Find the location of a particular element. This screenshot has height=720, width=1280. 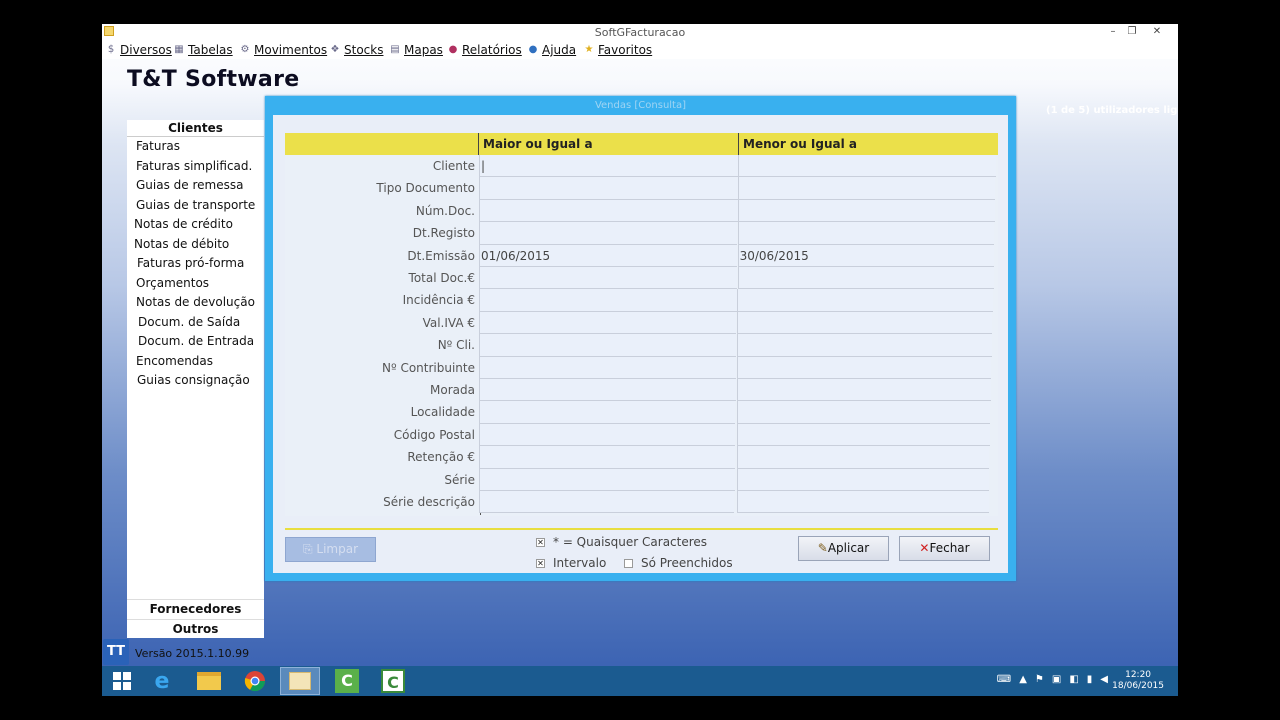

taskbar-explorer is located at coordinates (209, 681).